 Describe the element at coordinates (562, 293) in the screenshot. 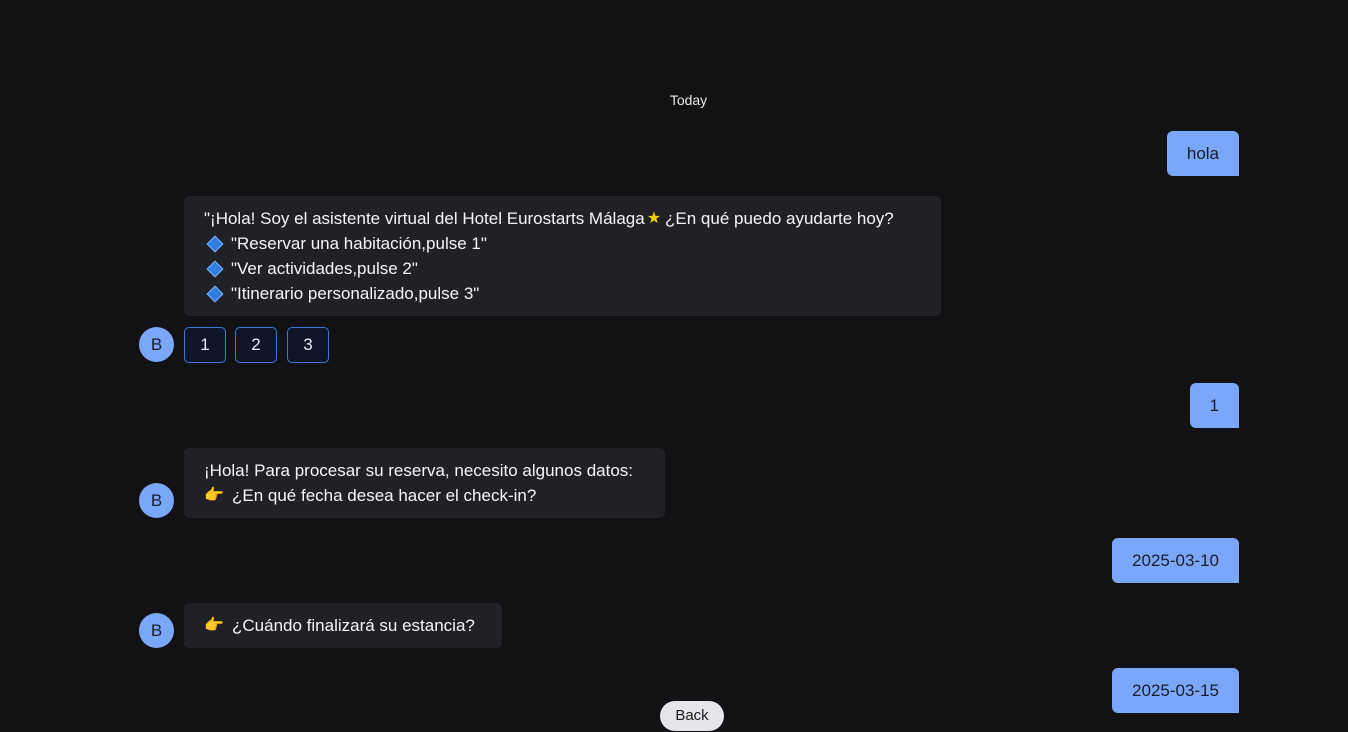

I see `welcome-option: "Itinerario personalizado,pulse 3"` at that location.